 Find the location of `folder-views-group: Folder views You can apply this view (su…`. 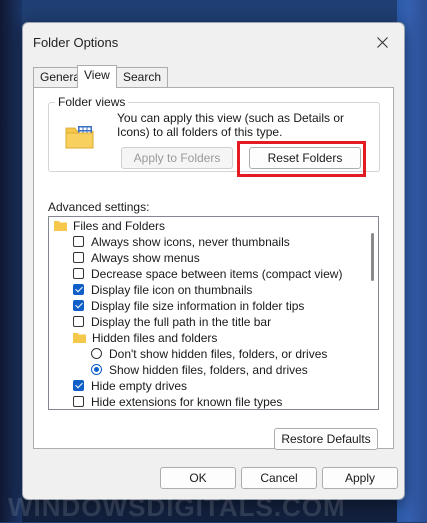

folder-views-group: Folder views You can apply this view (su… is located at coordinates (214, 133).